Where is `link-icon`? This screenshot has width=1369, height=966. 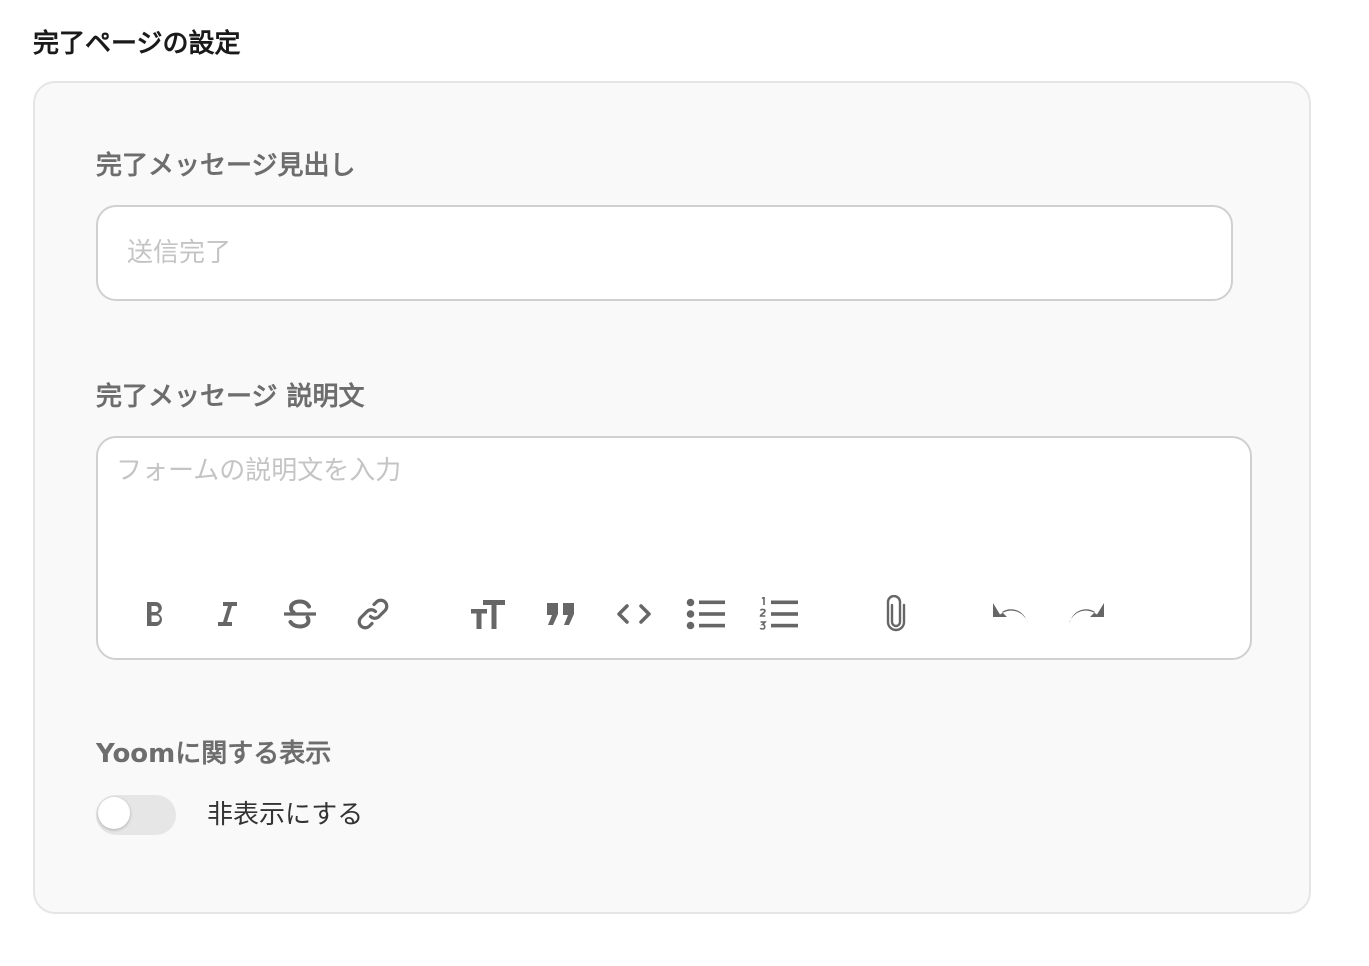
link-icon is located at coordinates (373, 614).